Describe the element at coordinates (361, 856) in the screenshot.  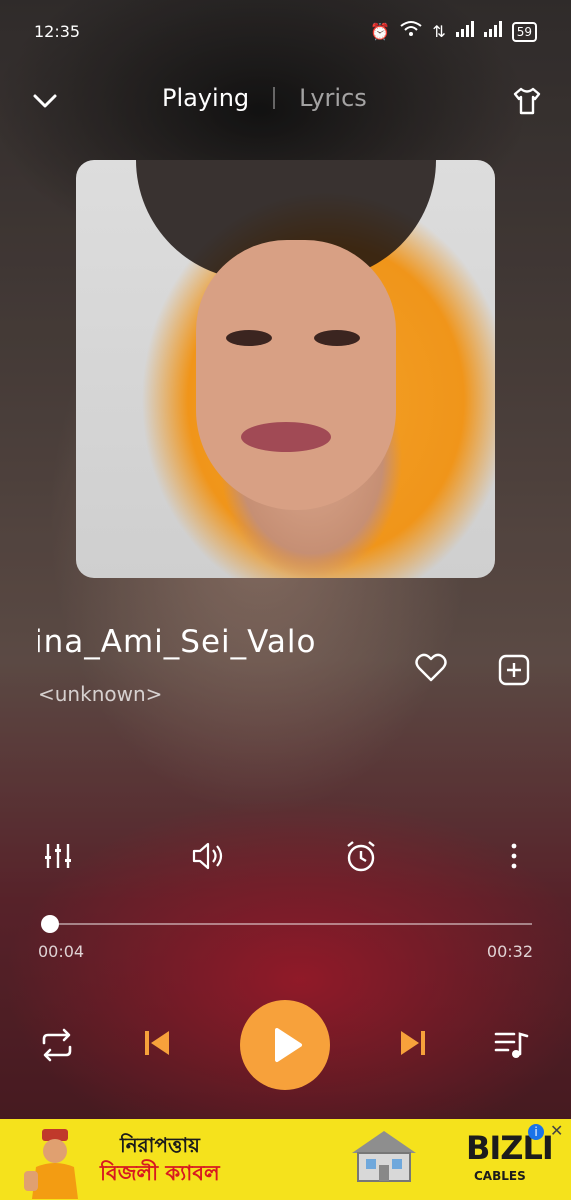
I see `alarm-clock-icon` at that location.